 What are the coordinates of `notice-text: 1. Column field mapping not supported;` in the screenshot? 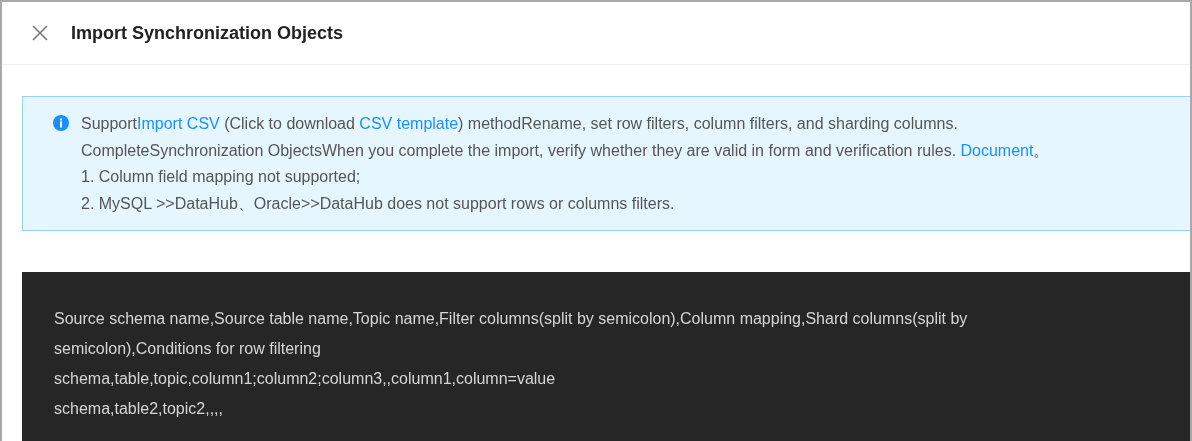 It's located at (221, 177).